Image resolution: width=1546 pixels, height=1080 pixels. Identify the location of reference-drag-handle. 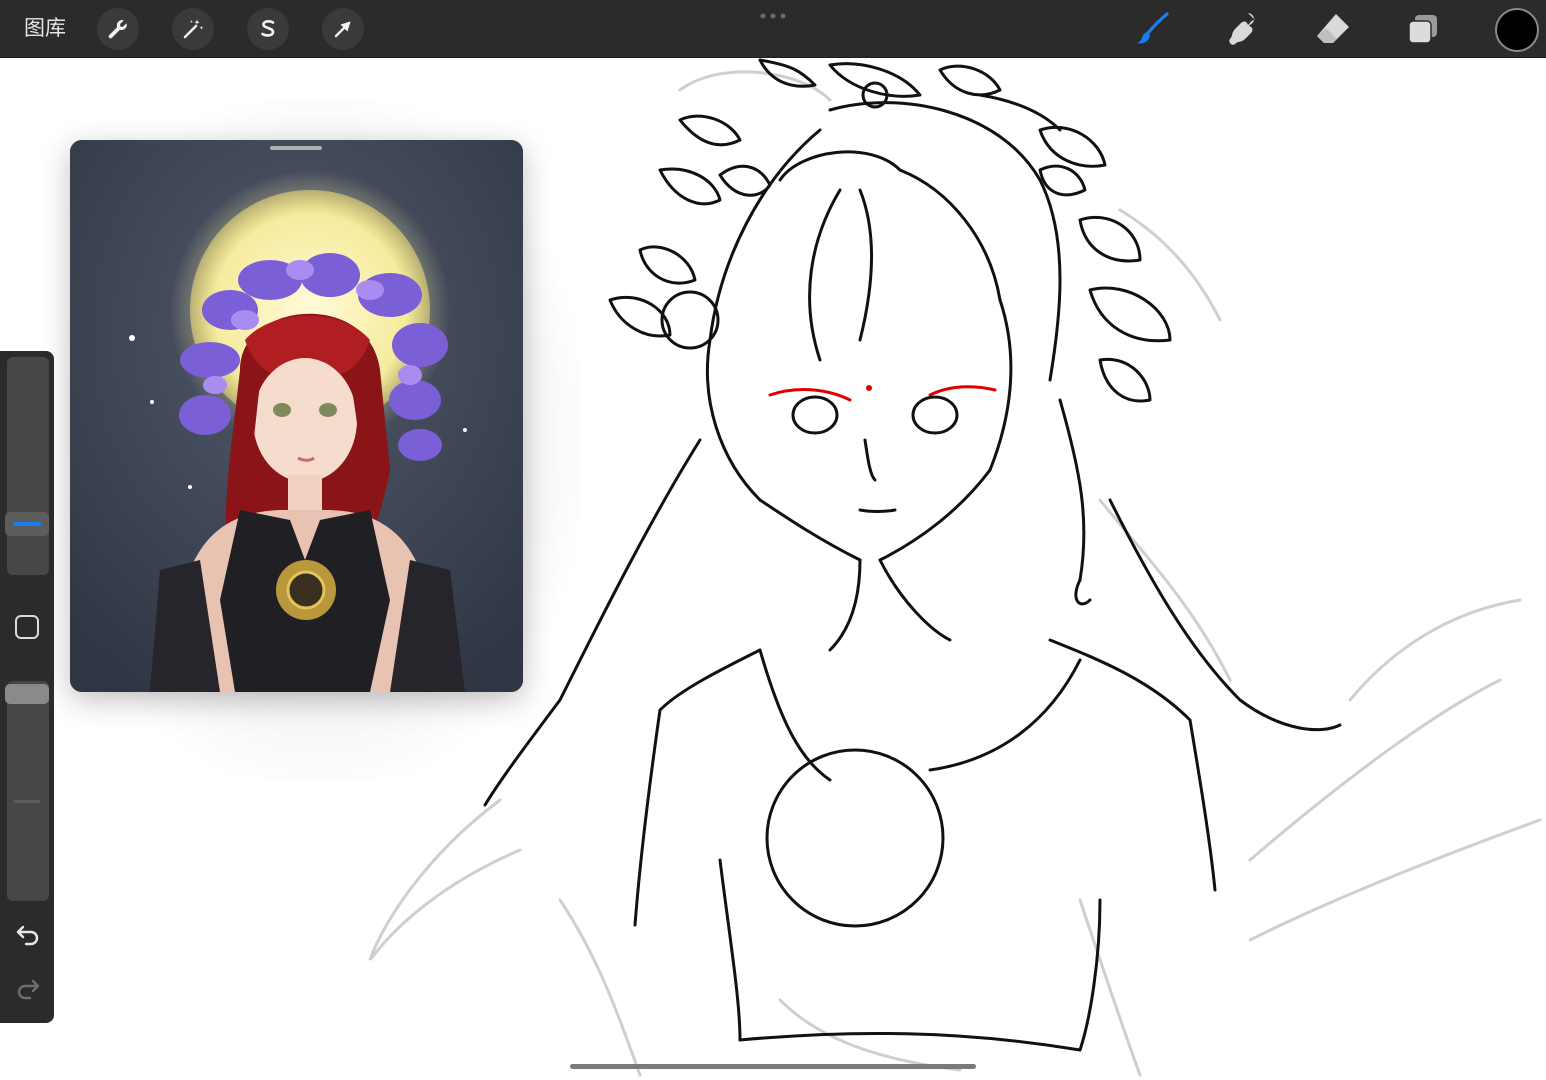
(296, 148).